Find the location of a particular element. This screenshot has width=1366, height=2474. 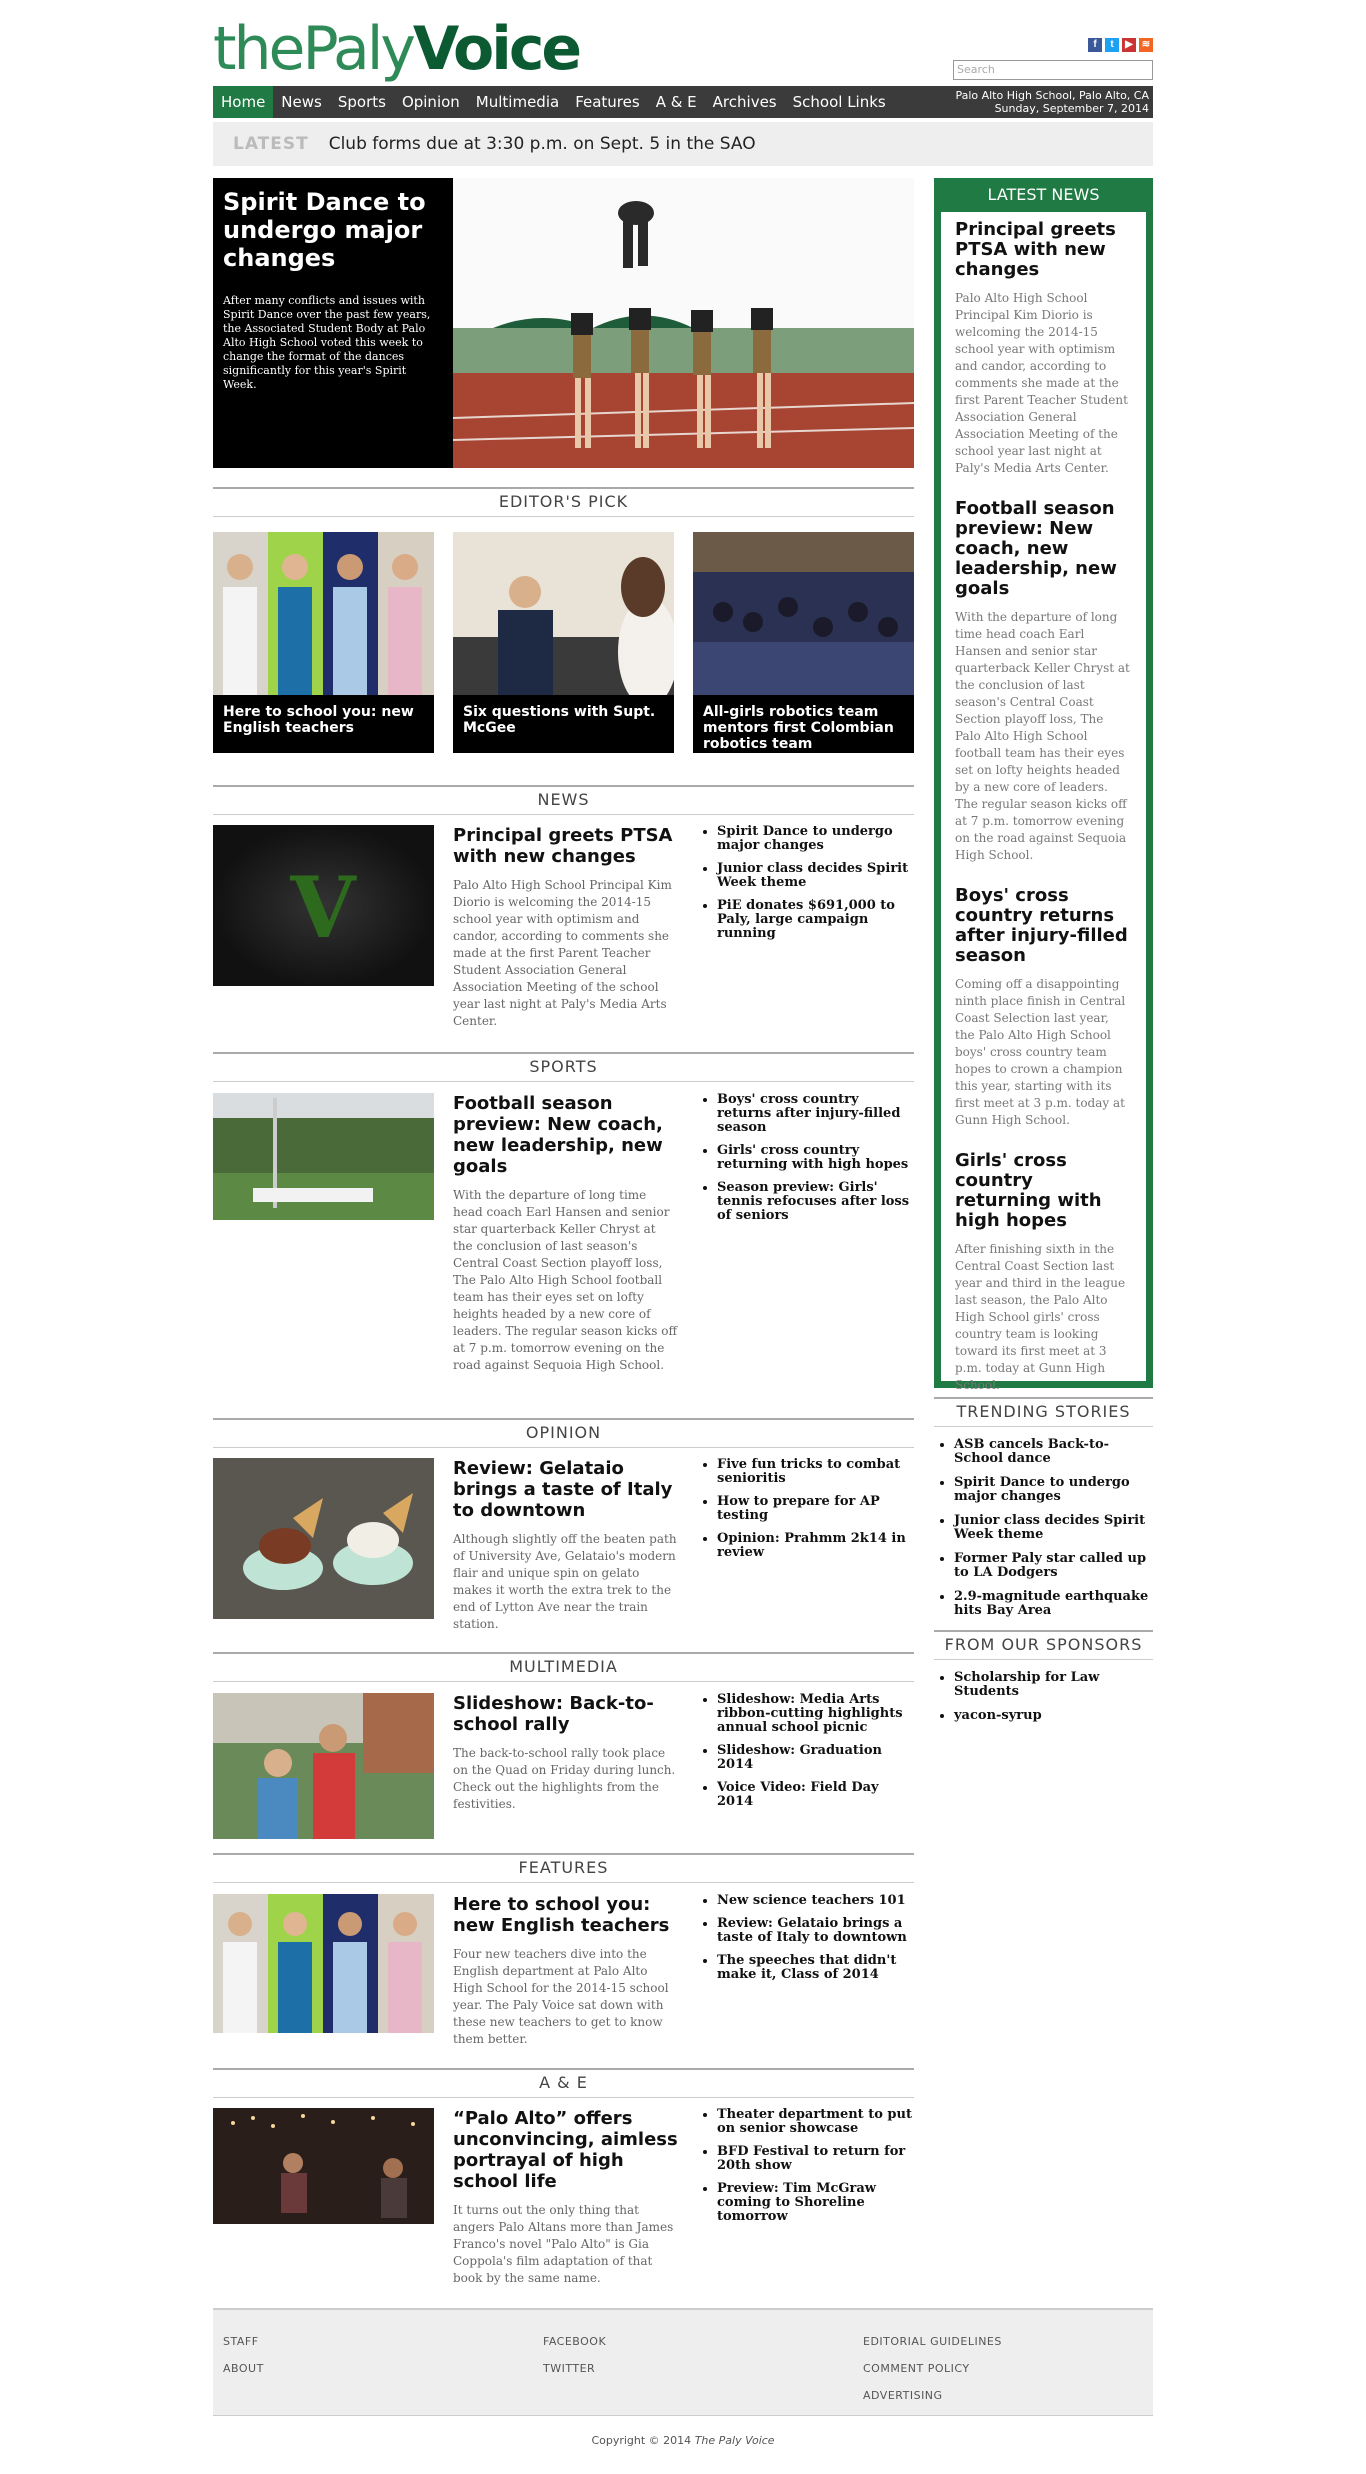

nav-home: Home is located at coordinates (243, 102).